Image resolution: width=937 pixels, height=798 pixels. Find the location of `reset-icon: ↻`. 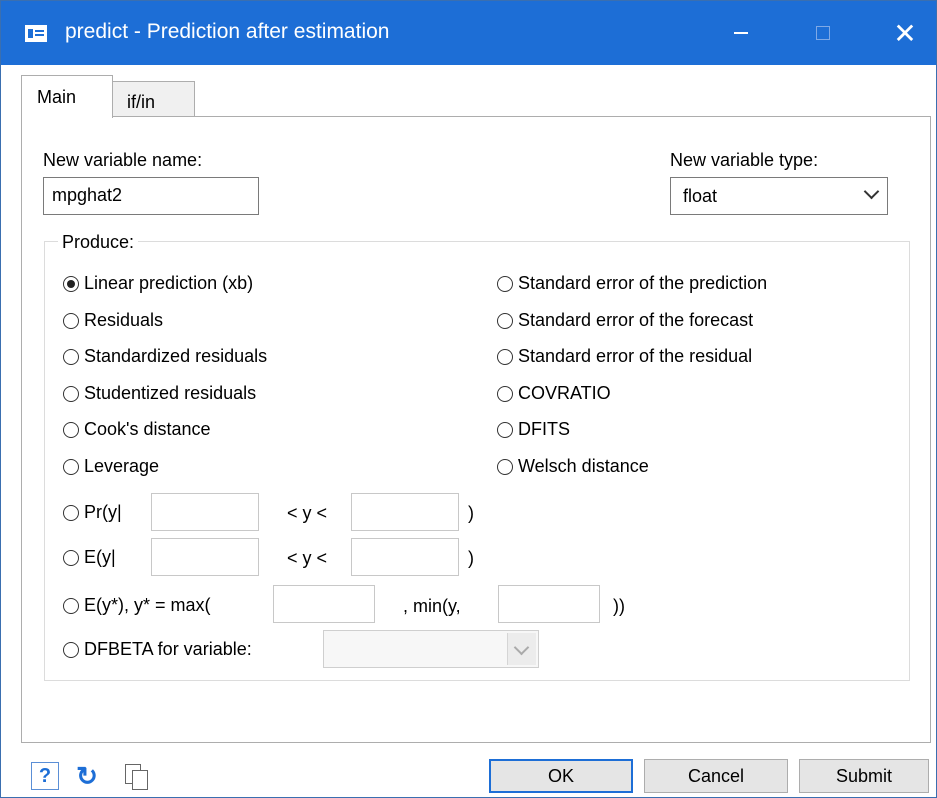

reset-icon: ↻ is located at coordinates (87, 775).